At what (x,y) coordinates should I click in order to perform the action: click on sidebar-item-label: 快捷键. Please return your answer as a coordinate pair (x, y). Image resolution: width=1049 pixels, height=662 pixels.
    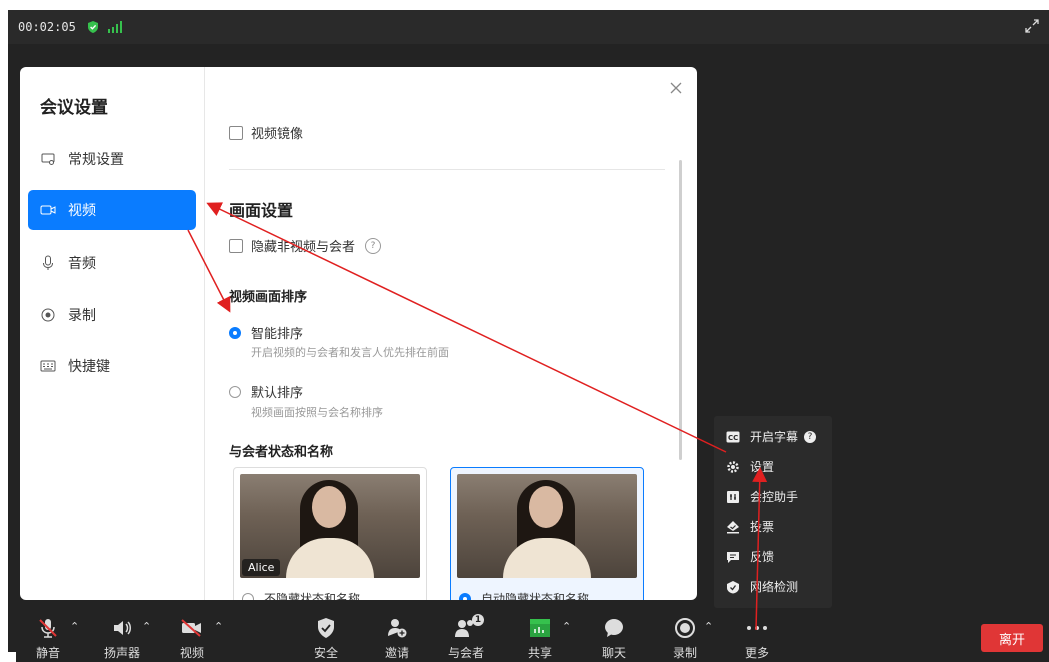
    Looking at the image, I should click on (89, 367).